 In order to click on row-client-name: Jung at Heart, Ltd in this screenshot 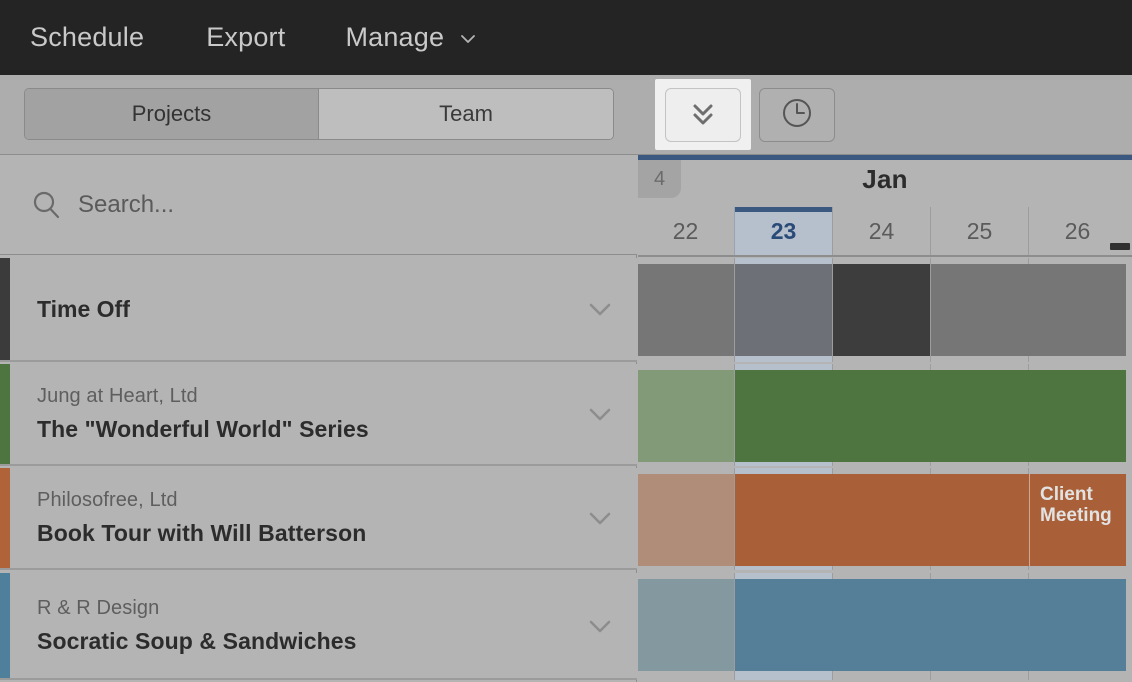, I will do `click(117, 396)`.